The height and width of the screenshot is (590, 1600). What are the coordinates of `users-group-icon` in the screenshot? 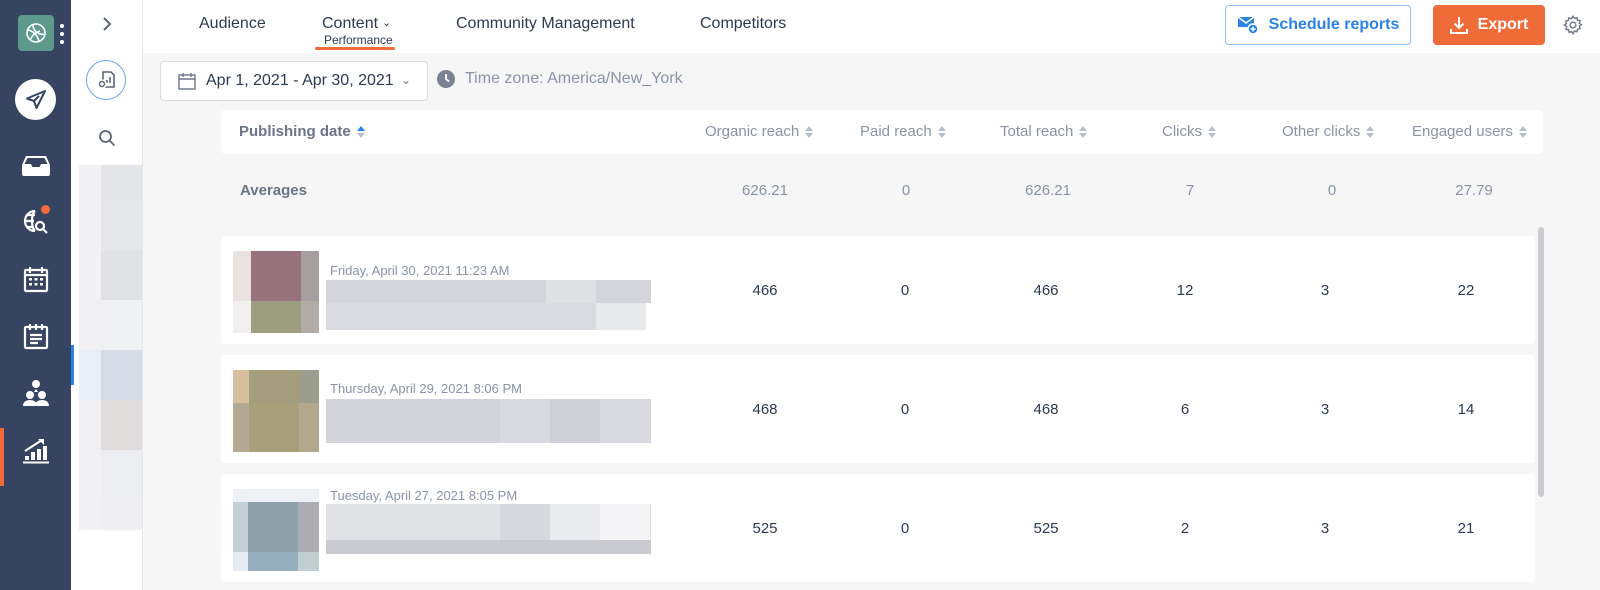 It's located at (36, 393).